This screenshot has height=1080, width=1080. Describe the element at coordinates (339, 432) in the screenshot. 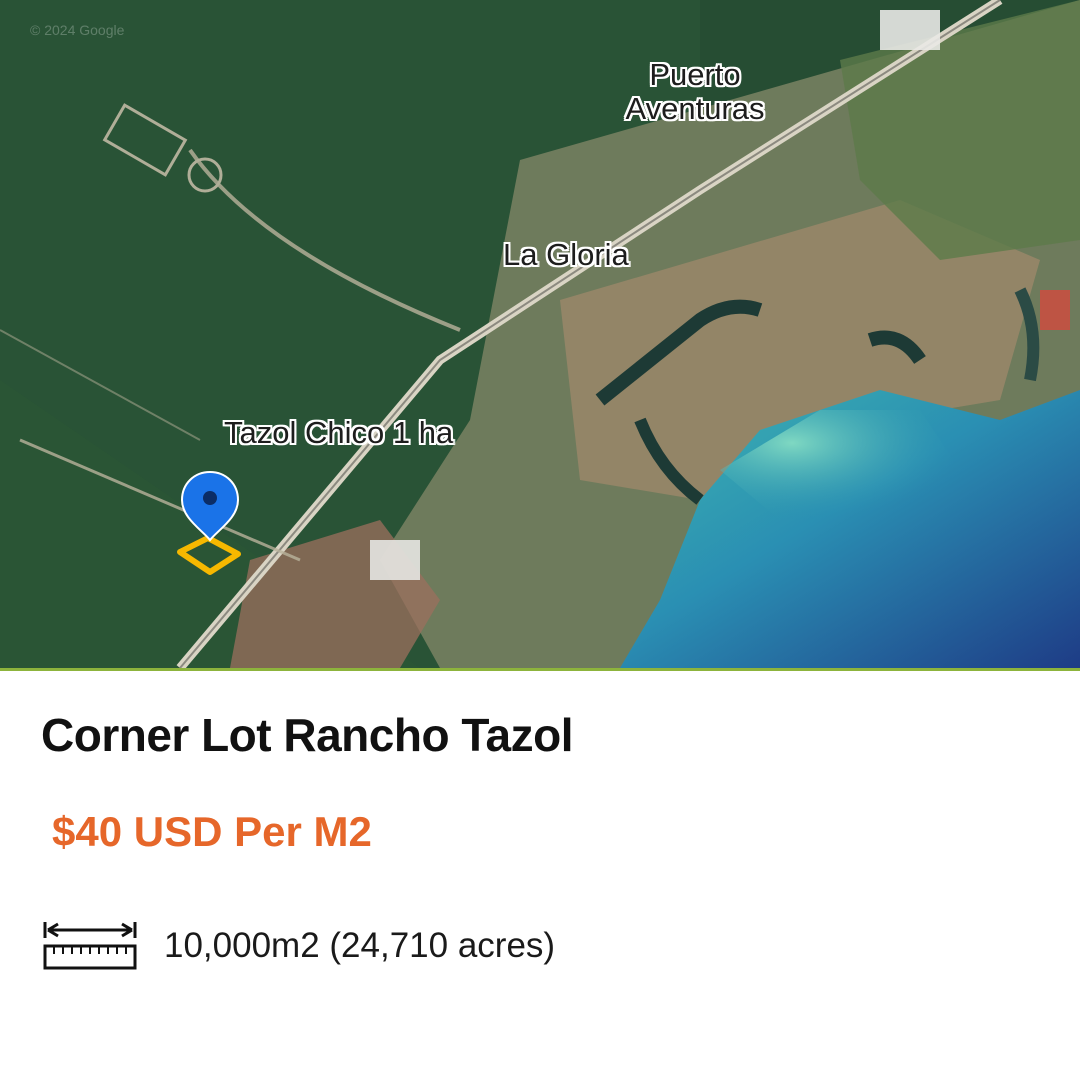

I see `map-label-lot: Tazol Chico 1 ha` at that location.